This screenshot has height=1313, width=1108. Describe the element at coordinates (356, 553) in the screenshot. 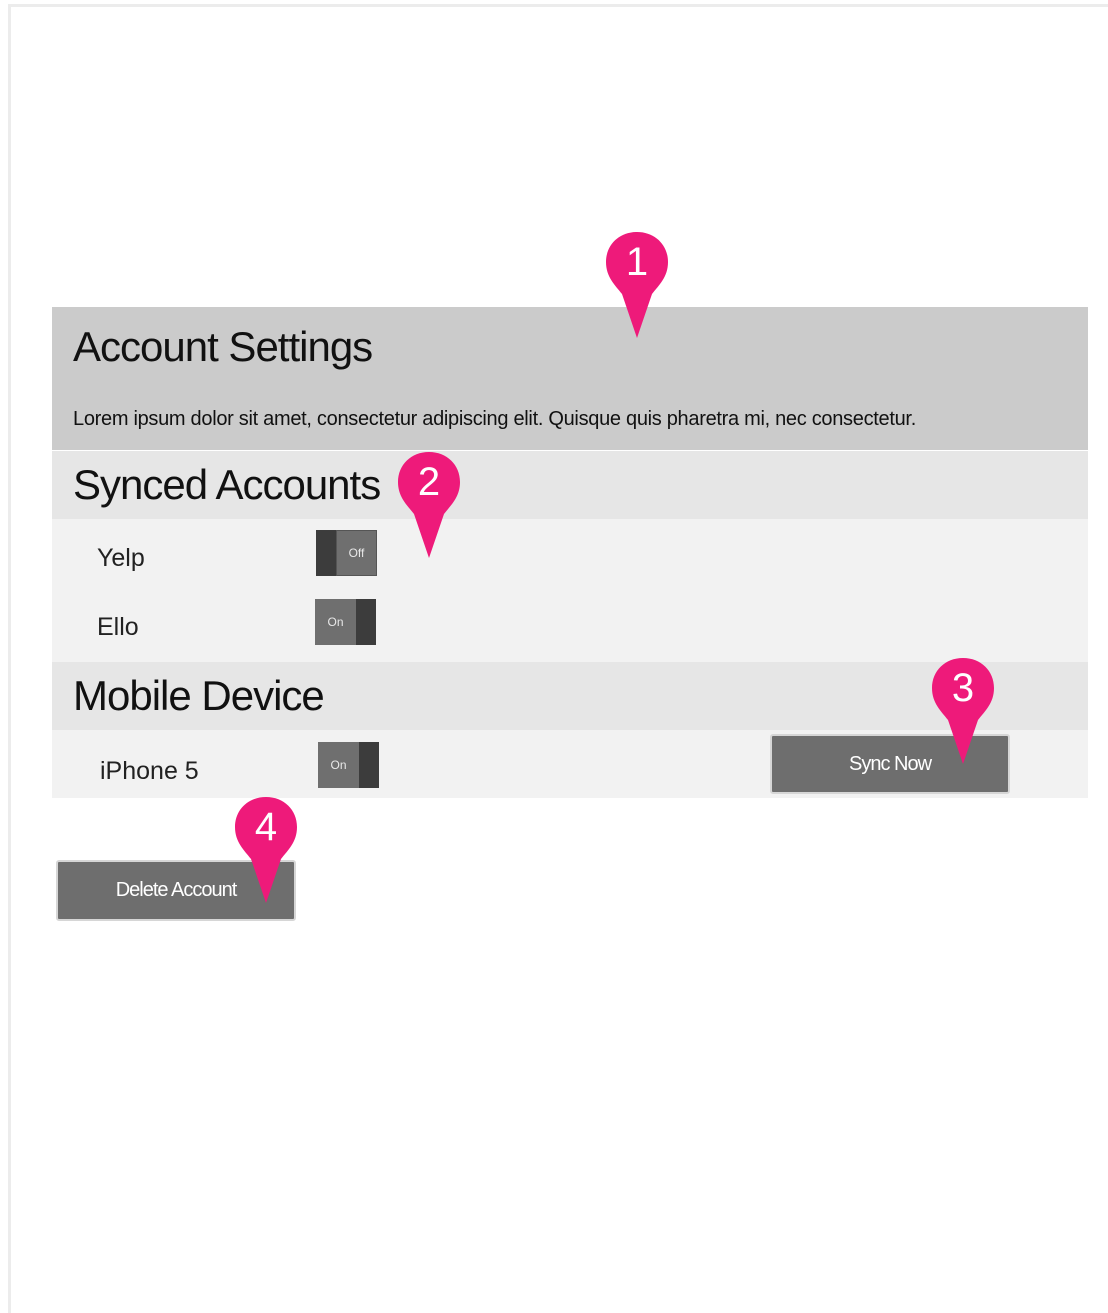

I see `toggle-state-label: Off` at that location.